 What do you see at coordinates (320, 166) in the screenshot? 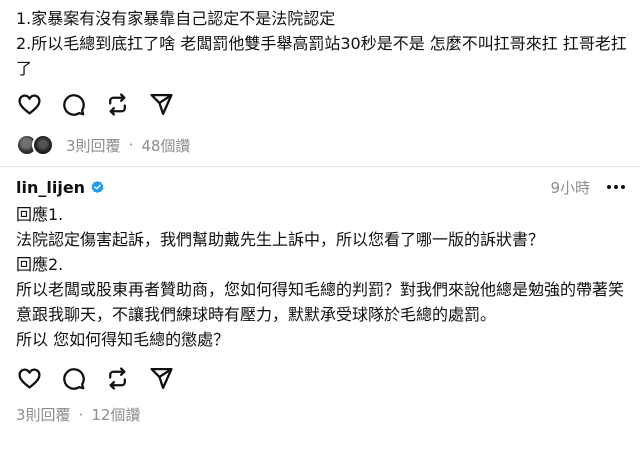
I see `post-divider` at bounding box center [320, 166].